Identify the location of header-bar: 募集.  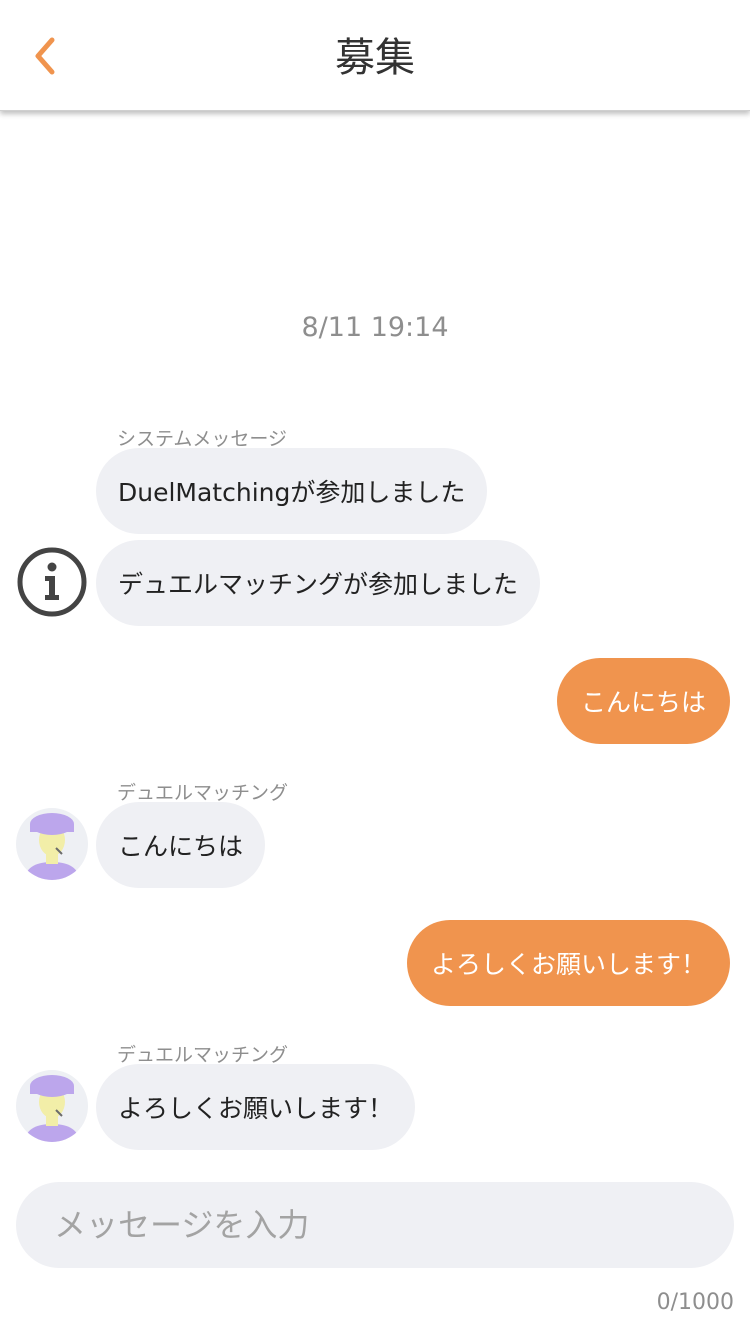
(375, 55).